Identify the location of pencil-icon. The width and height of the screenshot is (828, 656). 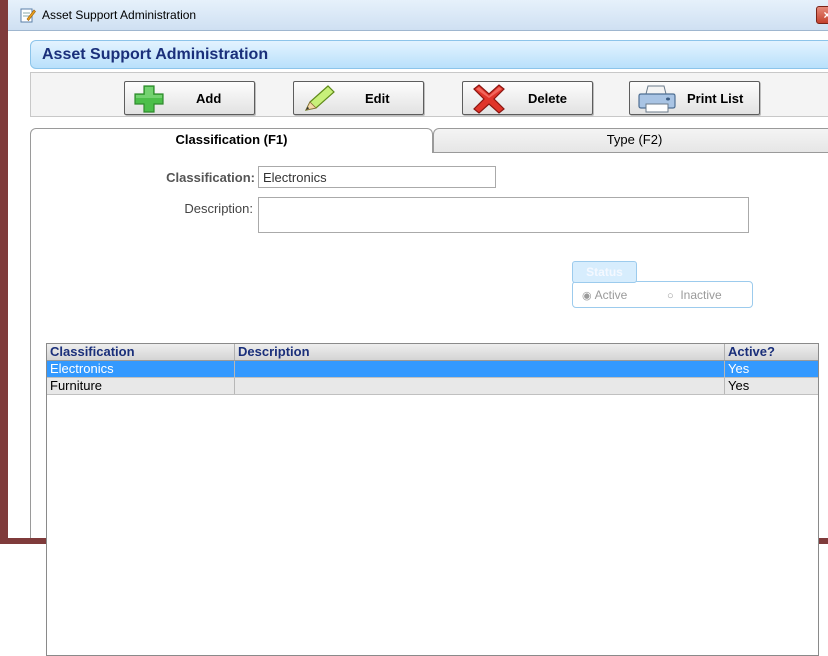
(319, 98).